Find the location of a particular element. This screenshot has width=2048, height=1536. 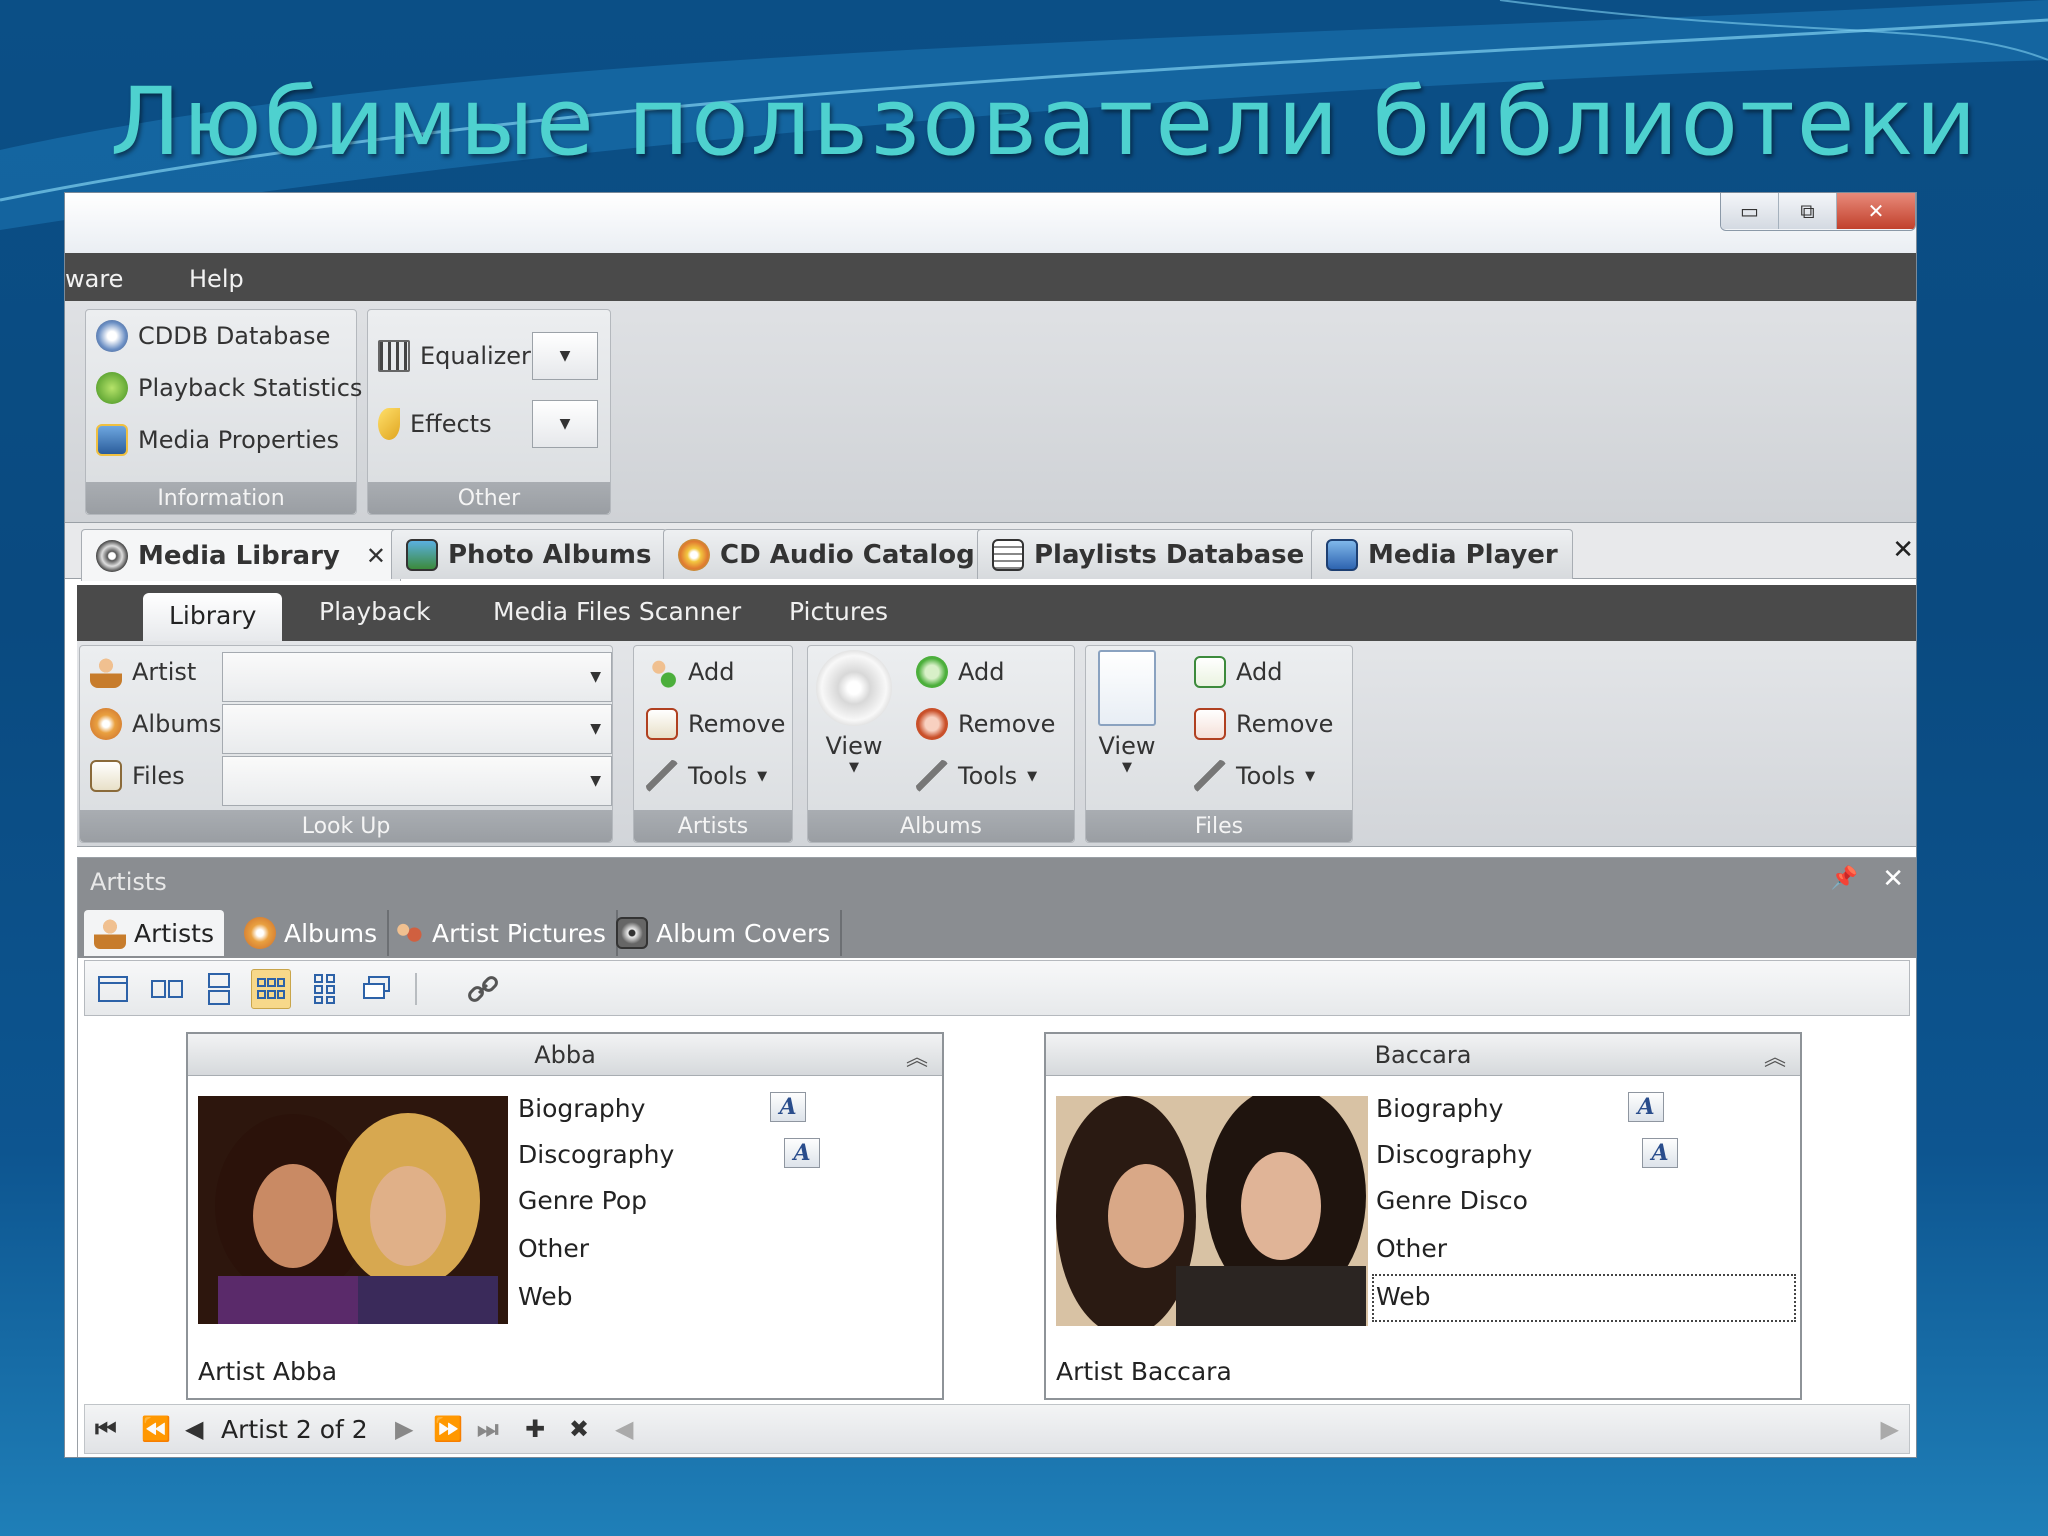

tab-media-library-label: Media Library is located at coordinates (239, 555).